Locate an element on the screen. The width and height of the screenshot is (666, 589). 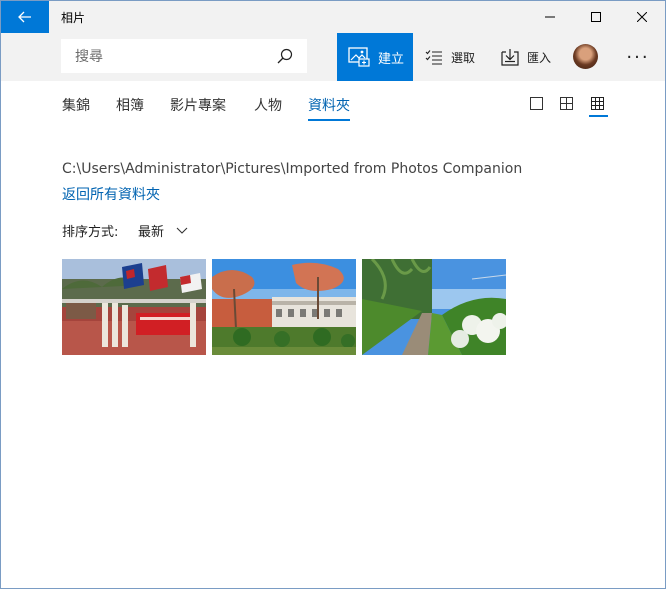
back-to-all-folders-link: 返回所有資料夾 is located at coordinates (111, 194).